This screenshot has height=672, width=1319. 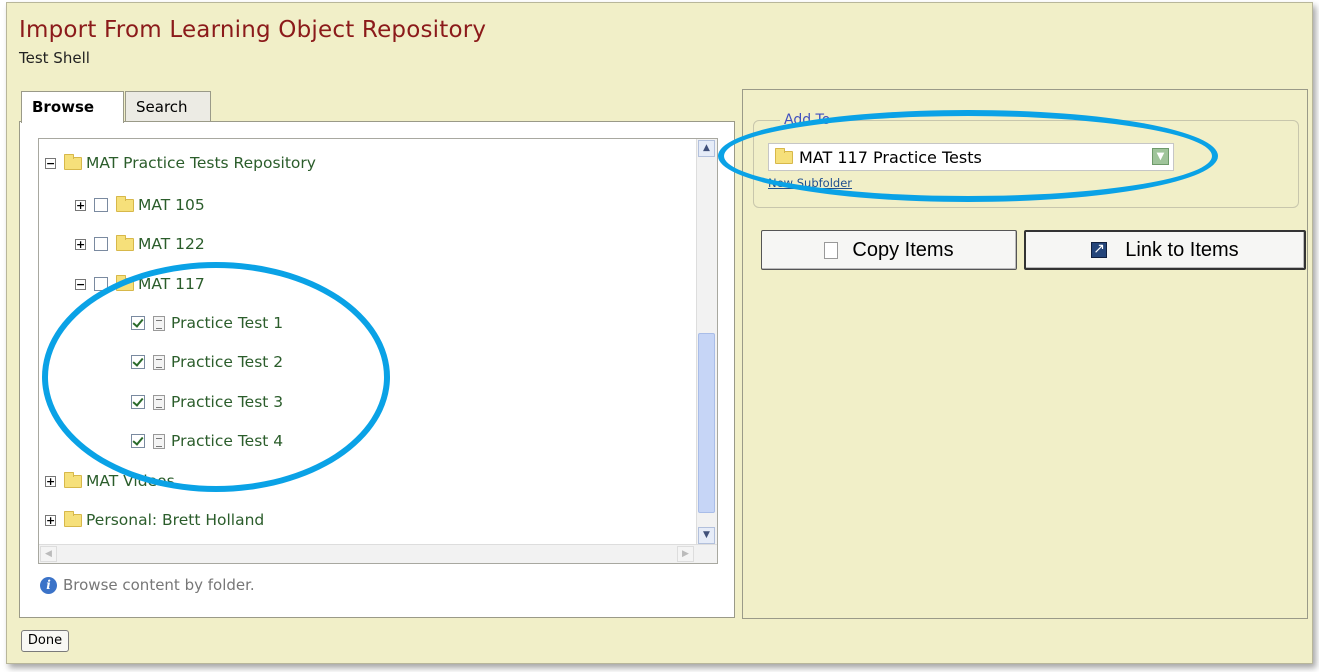 I want to click on page-title: Import From Learning Object Repository, so click(x=253, y=30).